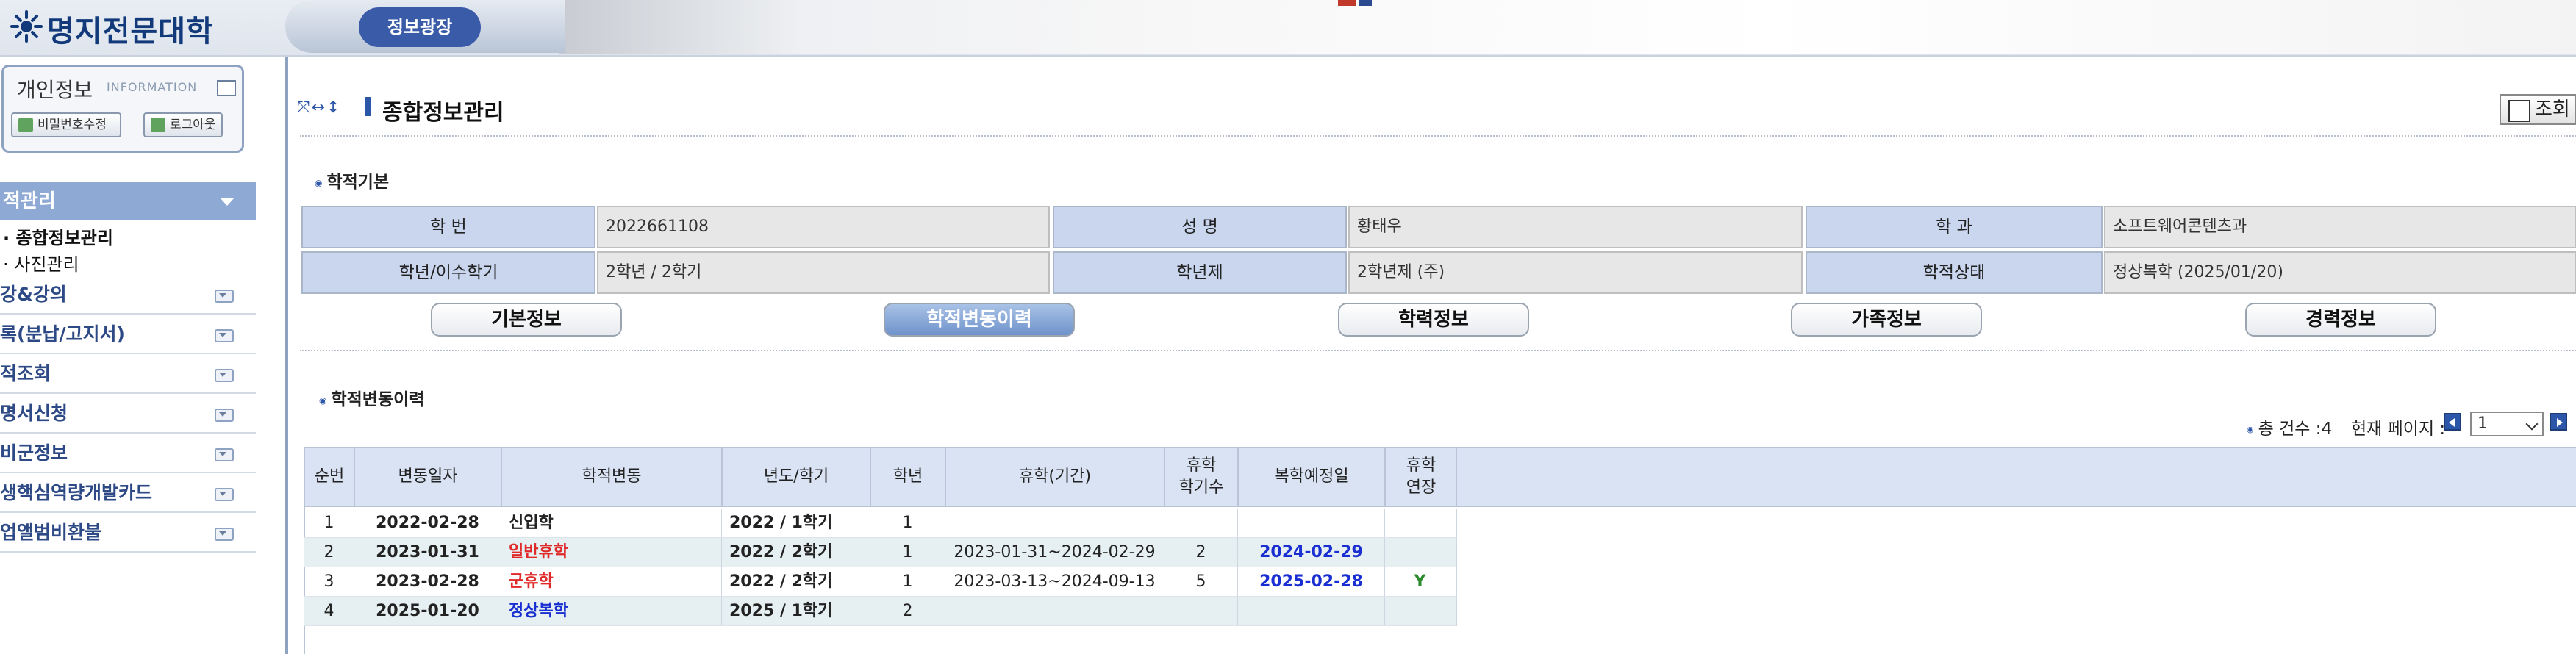  I want to click on menu-label: 생핵심역량개발카드, so click(76, 492).